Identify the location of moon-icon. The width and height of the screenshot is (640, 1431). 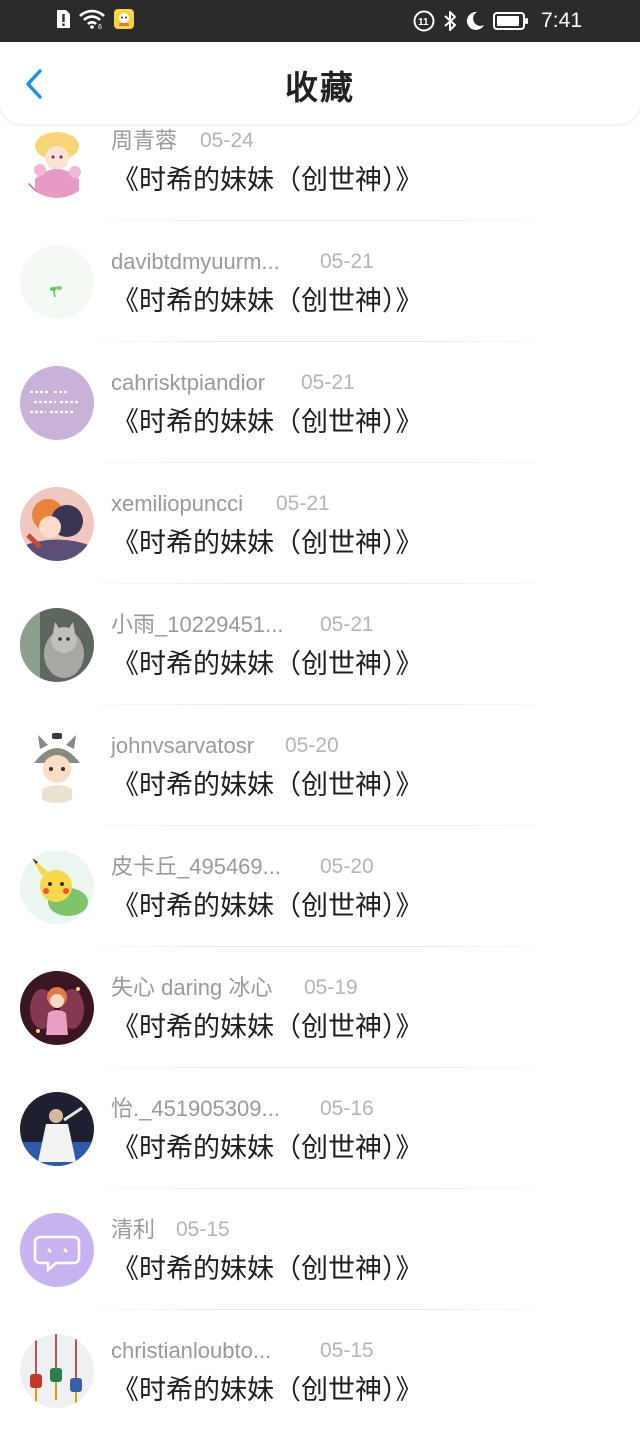
(475, 21).